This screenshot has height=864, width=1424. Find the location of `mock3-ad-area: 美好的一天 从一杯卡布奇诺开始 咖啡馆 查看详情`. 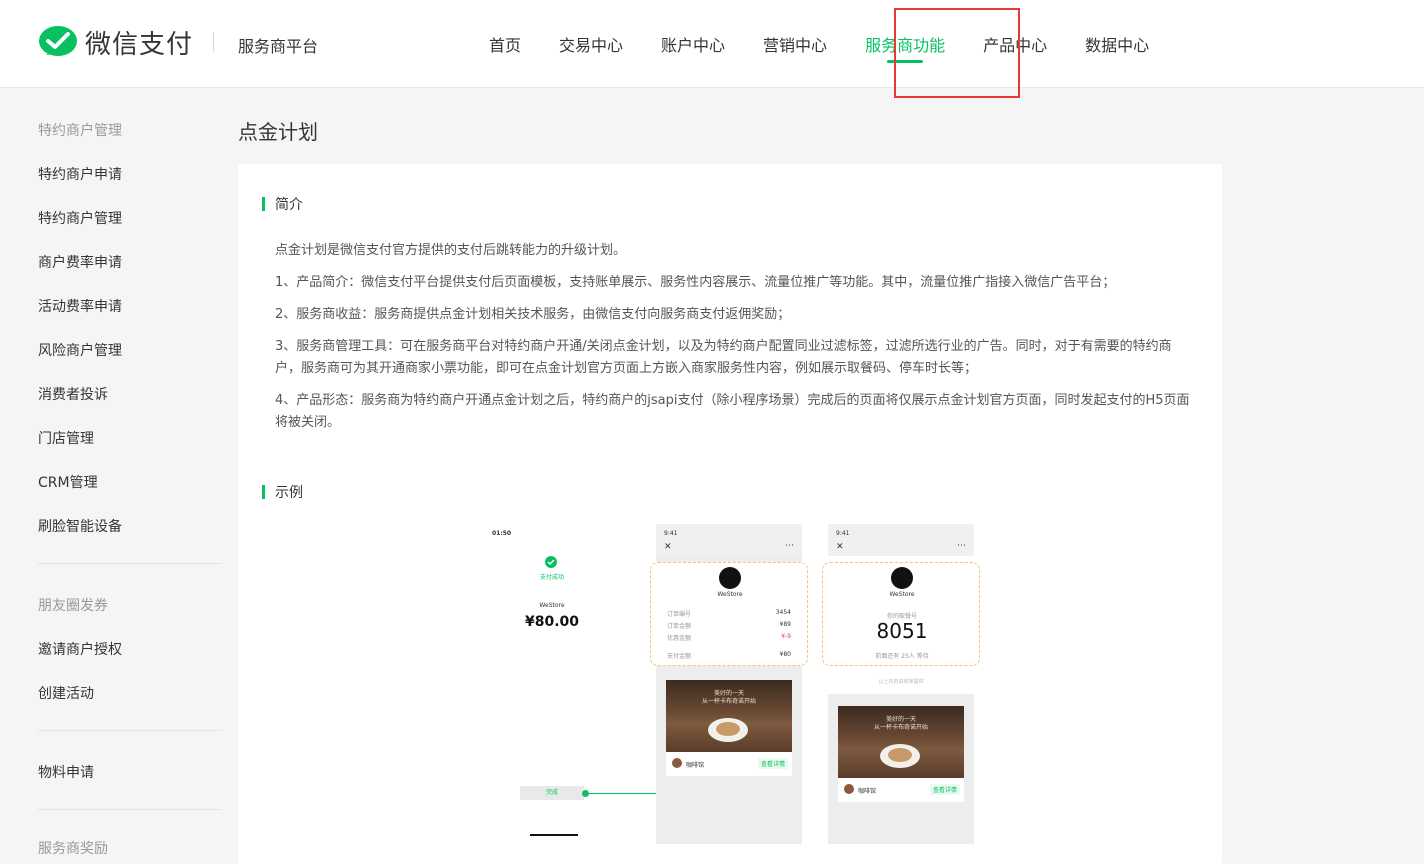

mock3-ad-area: 美好的一天 从一杯卡布奇诺开始 咖啡馆 查看详情 is located at coordinates (901, 769).